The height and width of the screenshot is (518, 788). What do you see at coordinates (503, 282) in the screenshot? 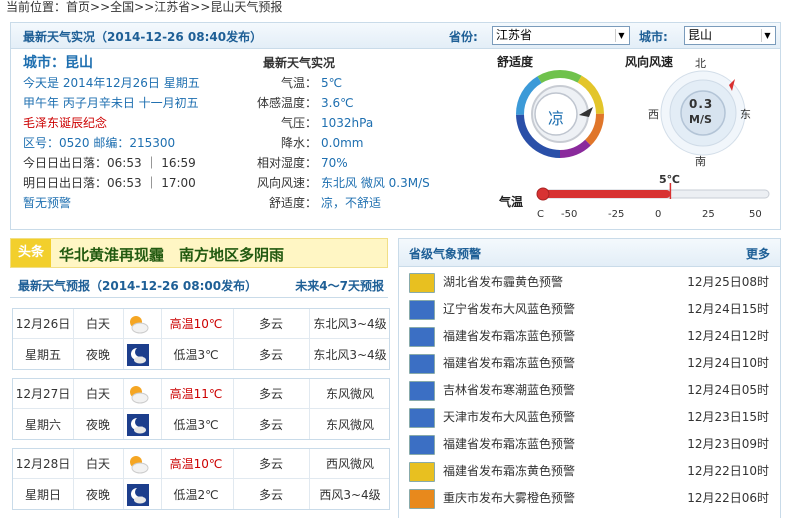
I see `warning-text: 湖北省发布霾黄色预警` at bounding box center [503, 282].